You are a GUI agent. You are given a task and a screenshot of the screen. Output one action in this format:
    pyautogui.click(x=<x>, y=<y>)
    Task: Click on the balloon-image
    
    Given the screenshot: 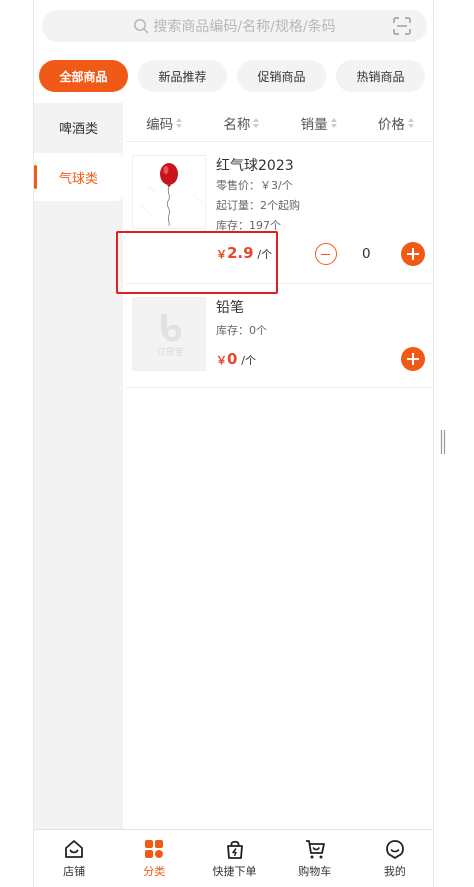 What is the action you would take?
    pyautogui.click(x=172, y=195)
    